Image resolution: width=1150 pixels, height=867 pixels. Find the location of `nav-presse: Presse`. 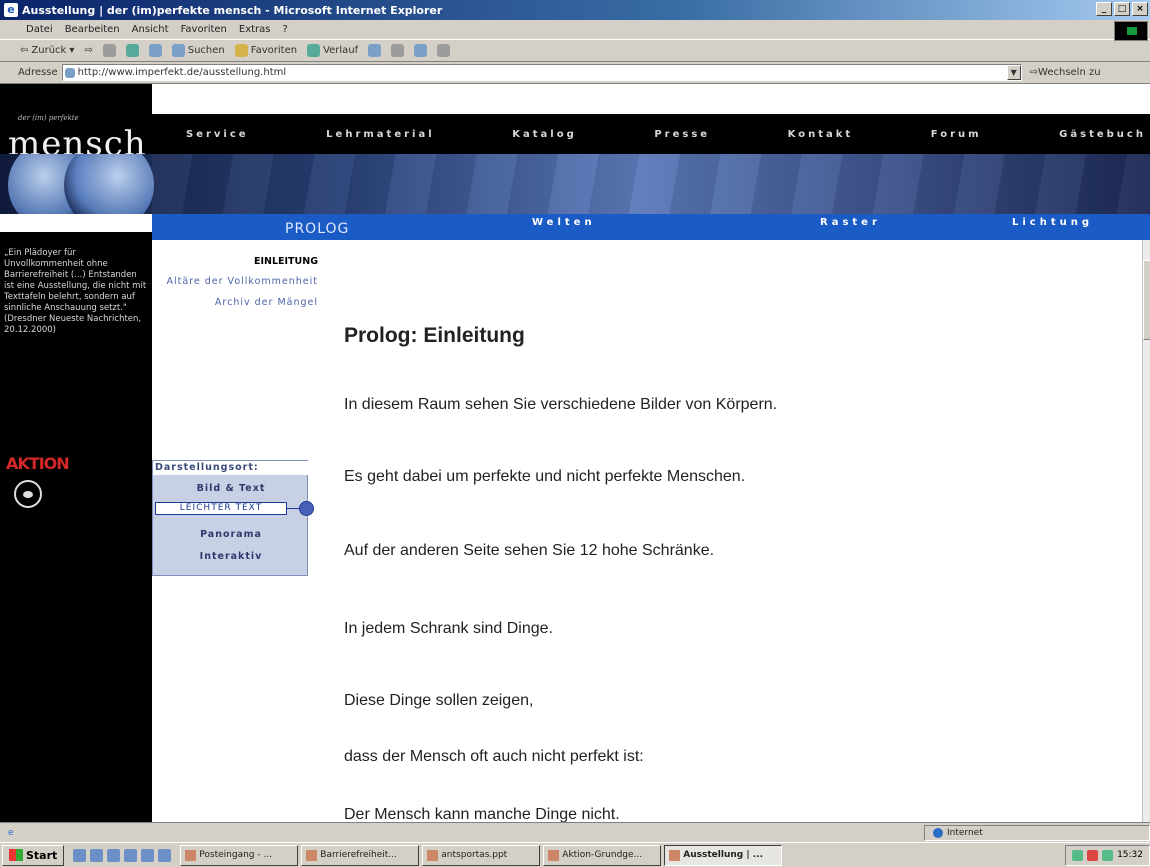

nav-presse: Presse is located at coordinates (682, 134).